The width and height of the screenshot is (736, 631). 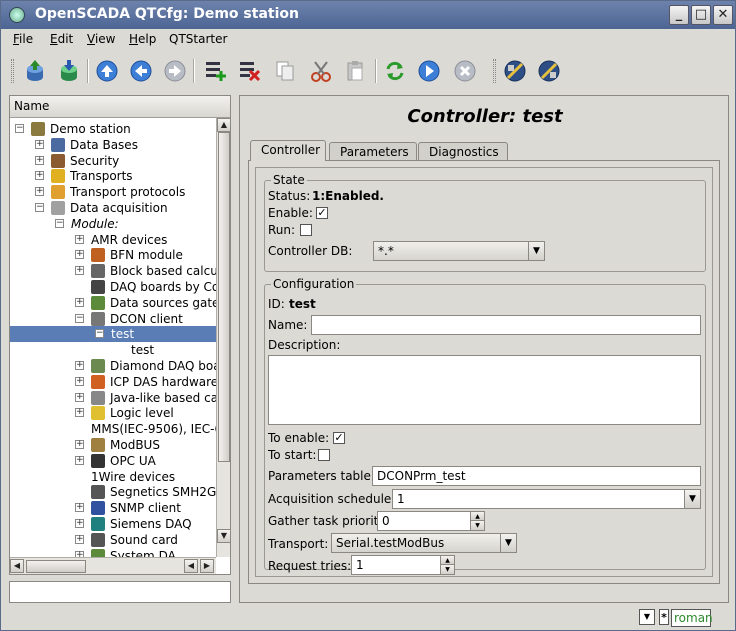 I want to click on cut-icon, so click(x=321, y=71).